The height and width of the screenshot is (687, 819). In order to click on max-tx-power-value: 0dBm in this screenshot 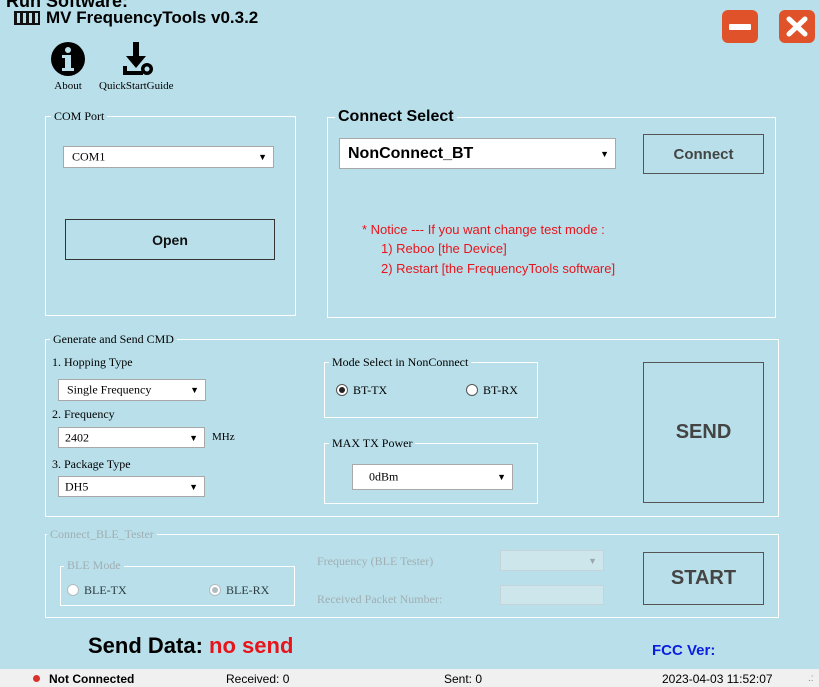, I will do `click(384, 476)`.